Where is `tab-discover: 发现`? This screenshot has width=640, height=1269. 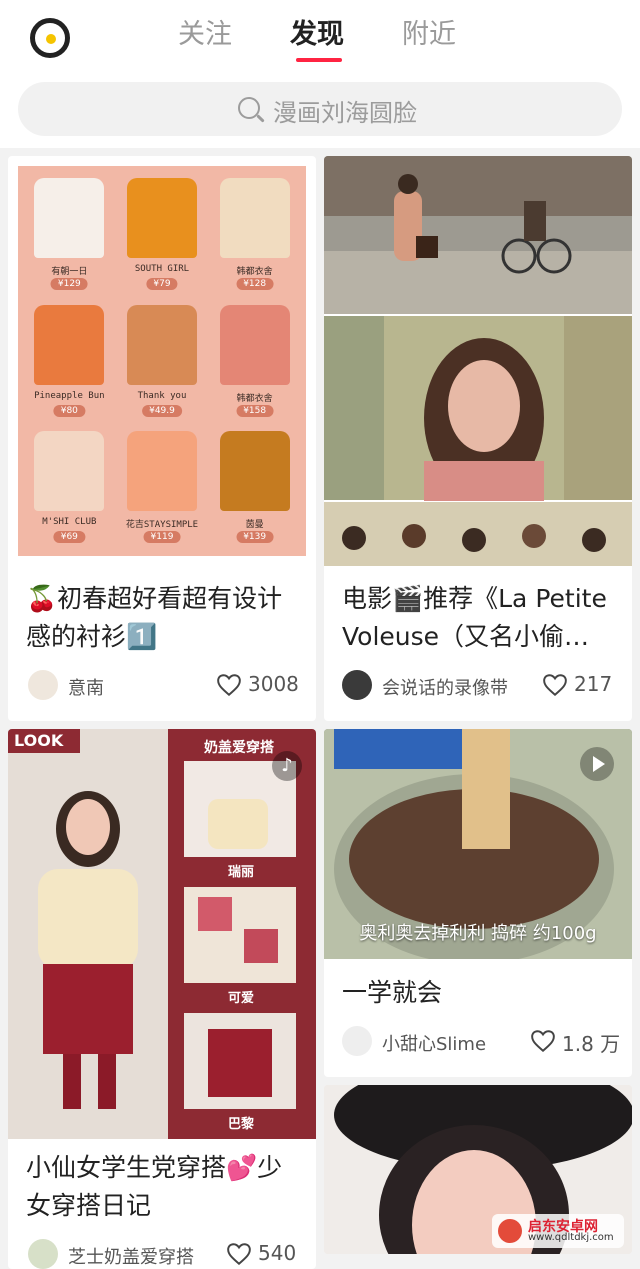
tab-discover: 发现 is located at coordinates (317, 31).